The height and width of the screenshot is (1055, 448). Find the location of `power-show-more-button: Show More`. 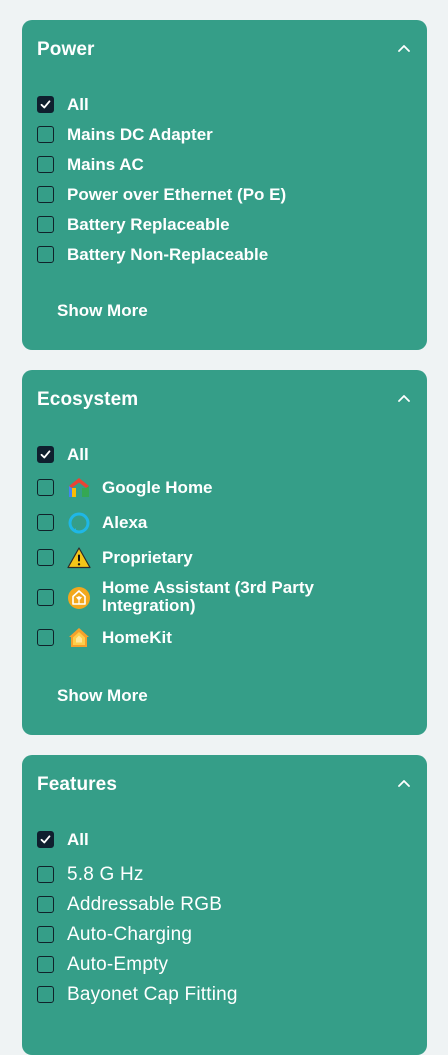

power-show-more-button: Show More is located at coordinates (102, 311).